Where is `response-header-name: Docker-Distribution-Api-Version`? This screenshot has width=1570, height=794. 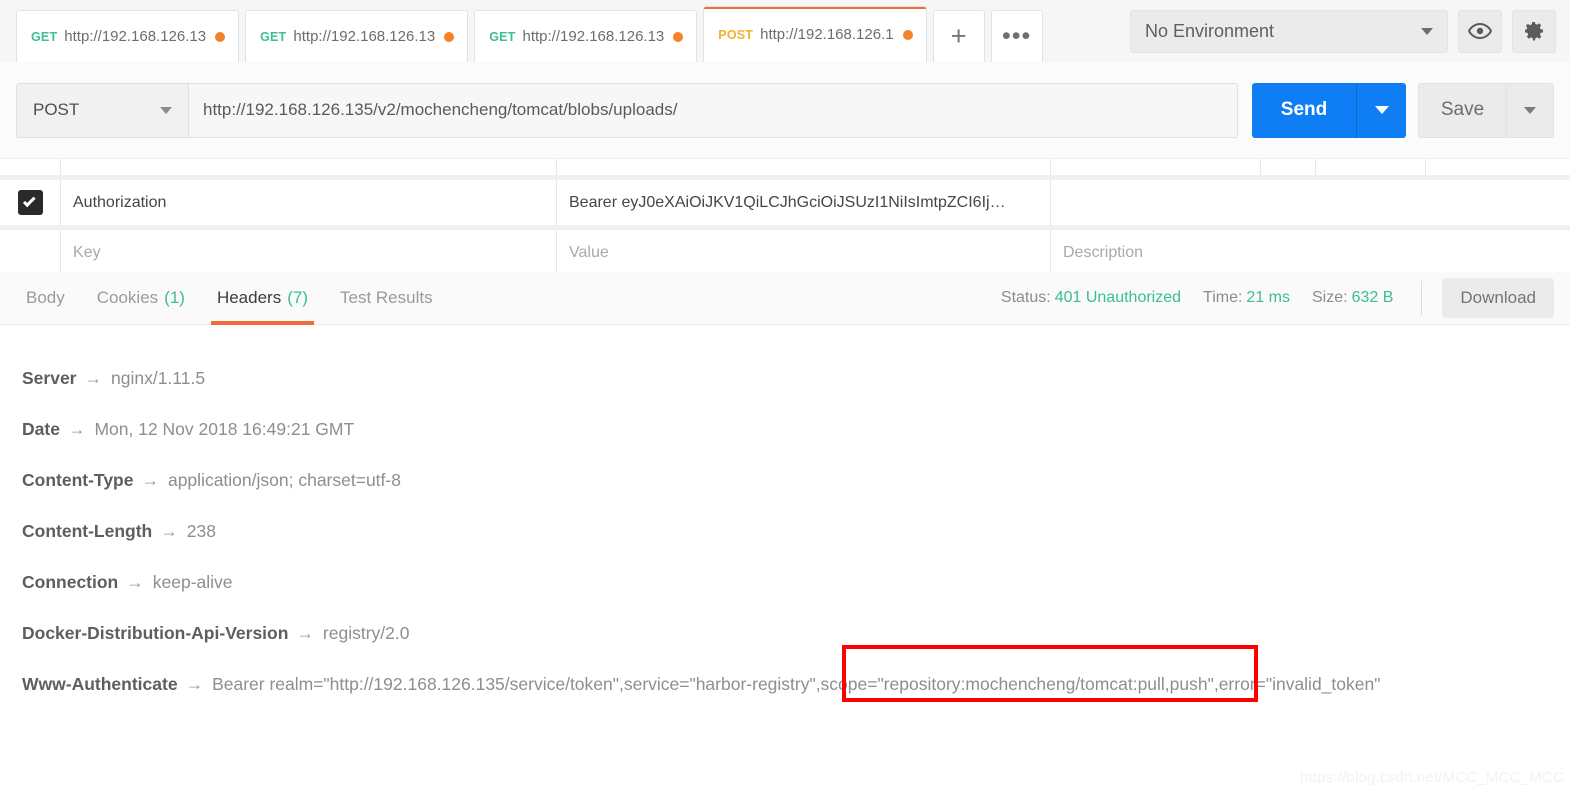 response-header-name: Docker-Distribution-Api-Version is located at coordinates (155, 633).